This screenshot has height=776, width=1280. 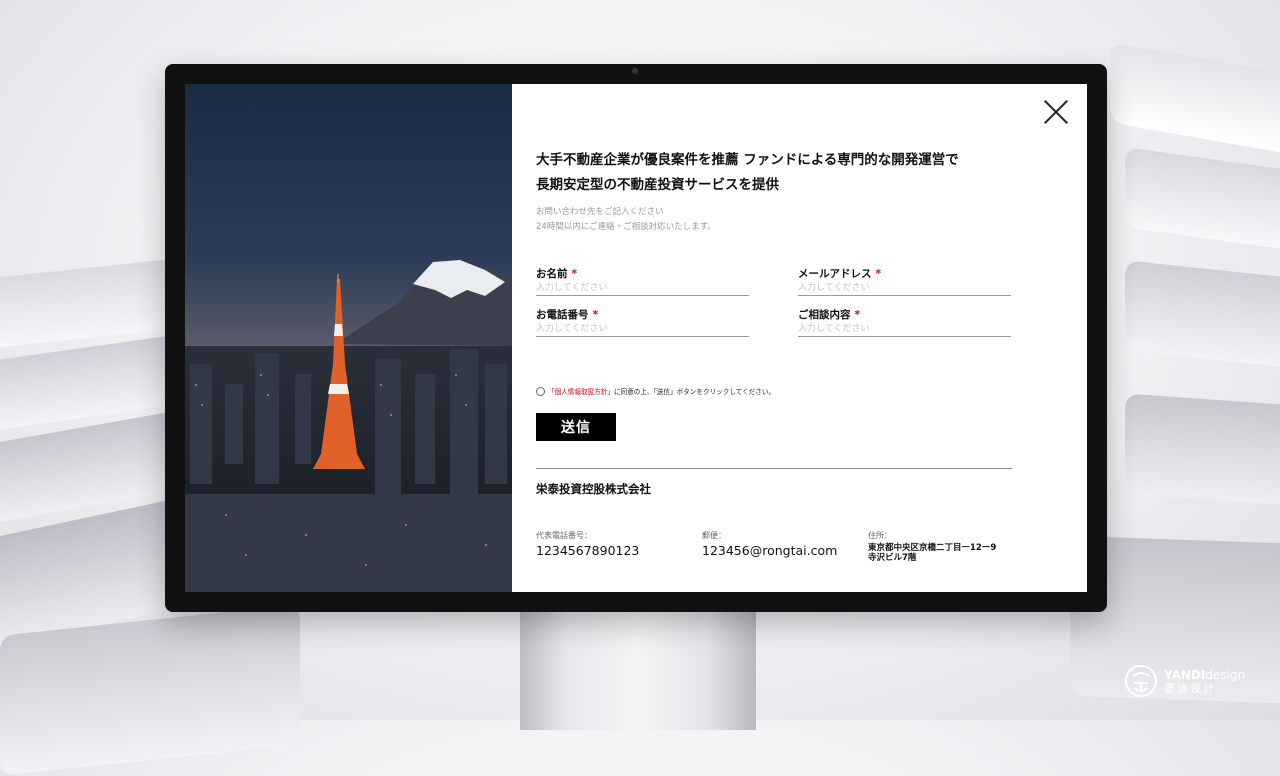 I want to click on inquiry-label-text: ご相談内容, so click(x=824, y=315).